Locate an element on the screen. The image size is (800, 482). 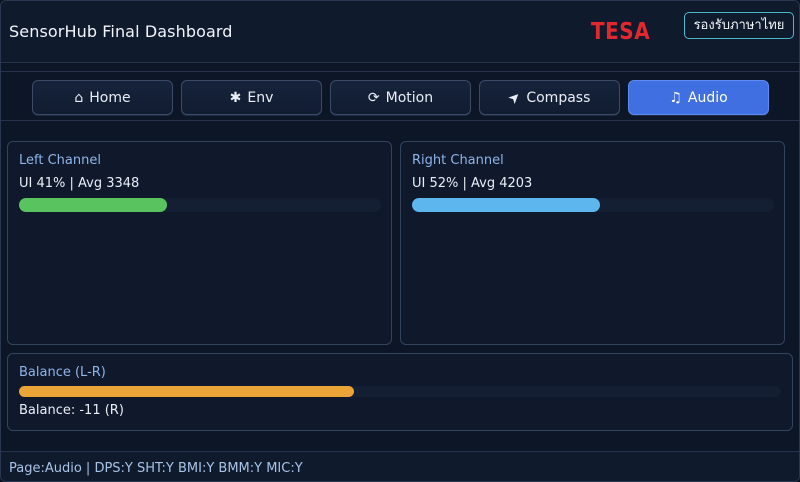
home-icon: ⌂ is located at coordinates (79, 97).